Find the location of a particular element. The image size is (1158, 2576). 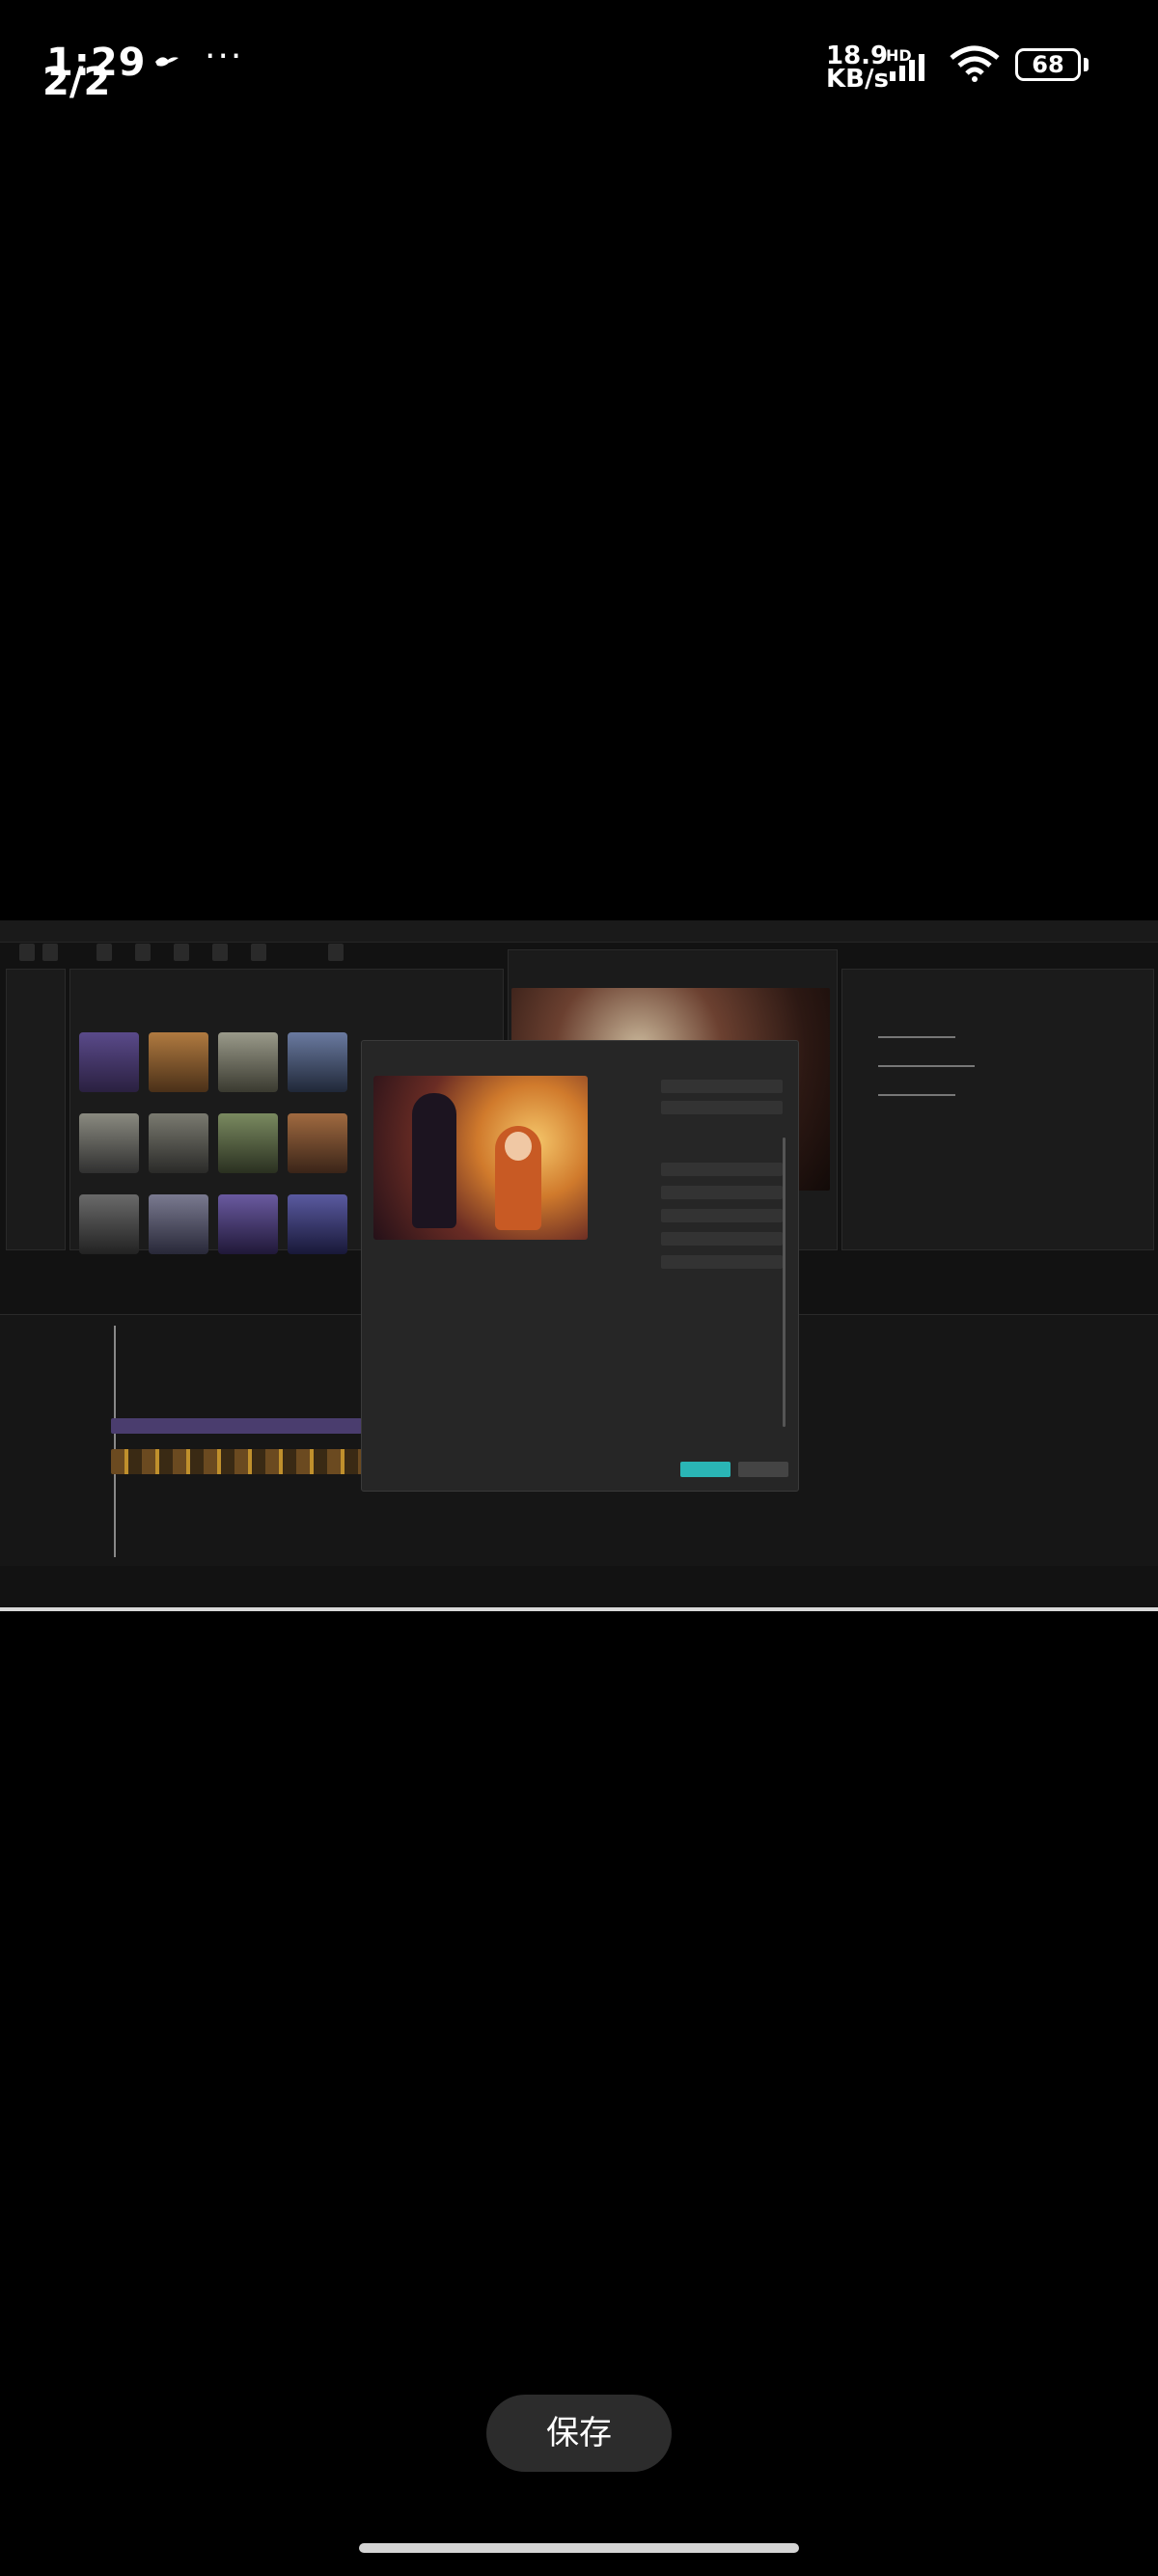

export-dialog is located at coordinates (580, 1266).